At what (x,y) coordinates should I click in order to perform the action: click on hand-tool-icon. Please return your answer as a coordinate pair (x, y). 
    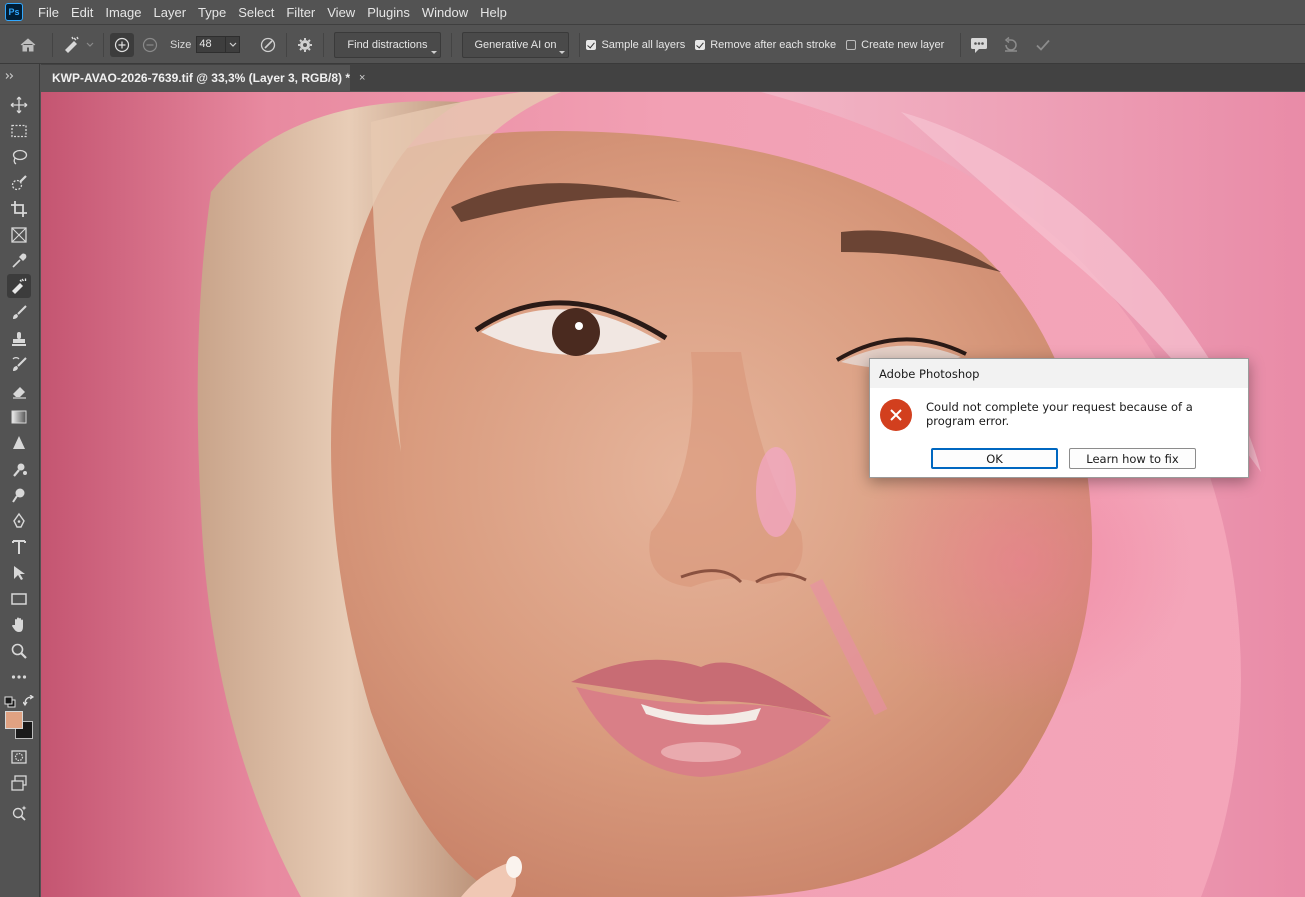
    Looking at the image, I should click on (19, 625).